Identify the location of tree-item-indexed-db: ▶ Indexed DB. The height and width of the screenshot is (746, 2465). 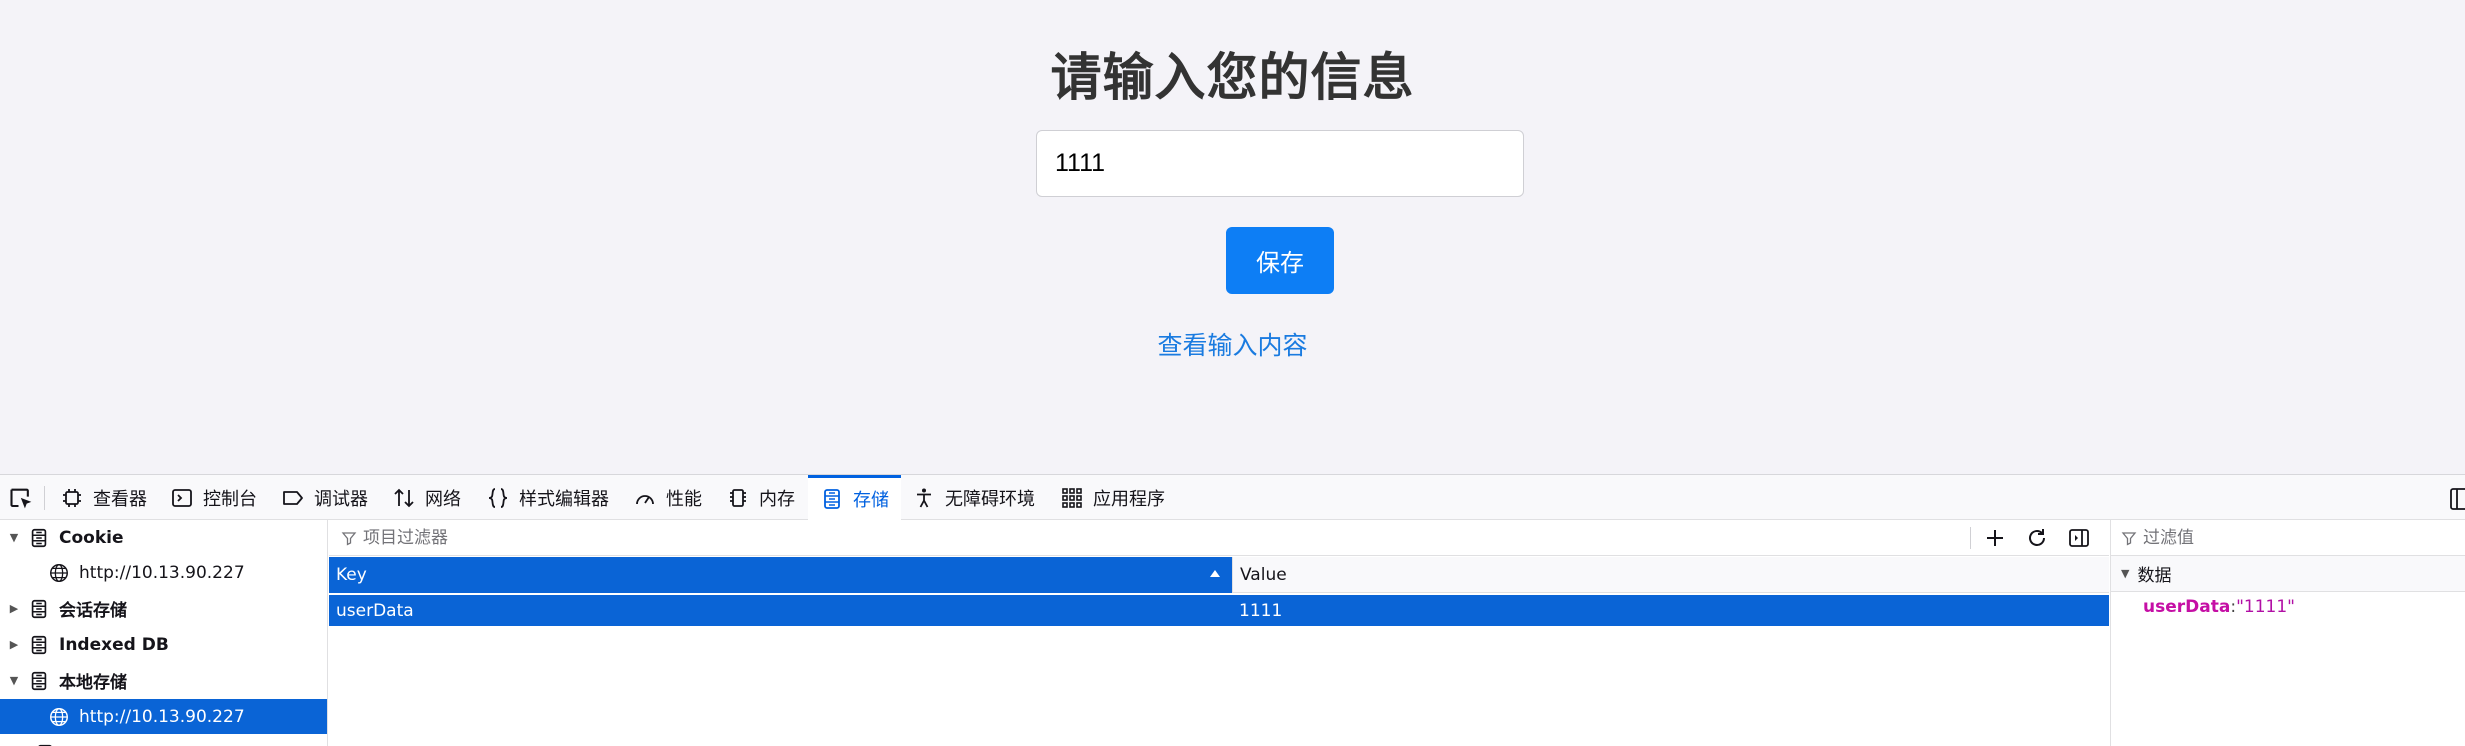
(163, 644).